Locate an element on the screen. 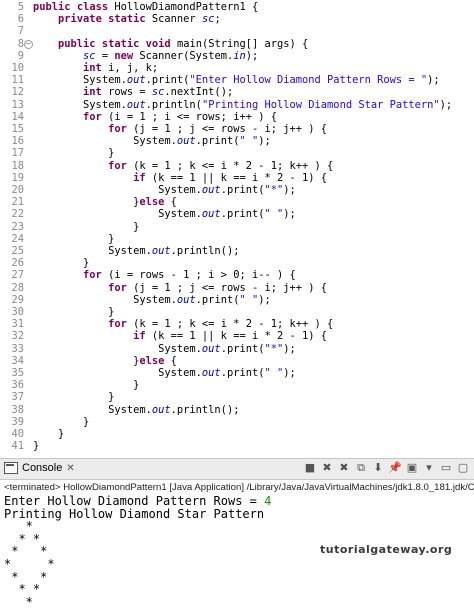 This screenshot has height=609, width=474. tab-console: Console ✕ is located at coordinates (39, 468).